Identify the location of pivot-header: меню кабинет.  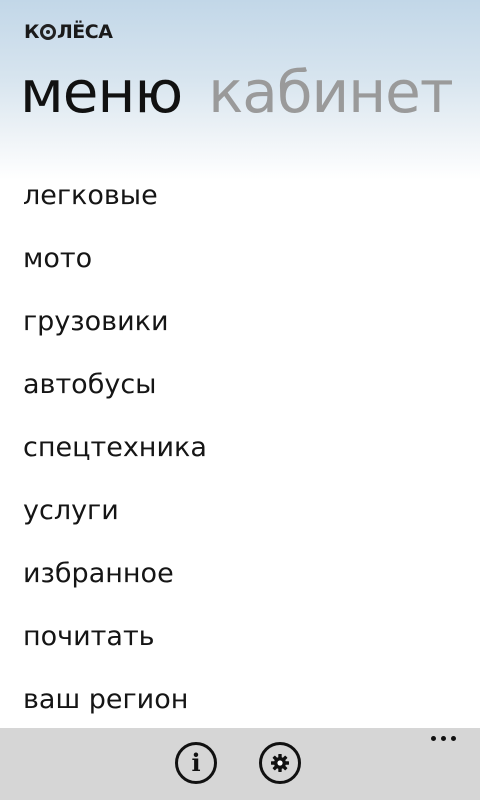
(237, 92).